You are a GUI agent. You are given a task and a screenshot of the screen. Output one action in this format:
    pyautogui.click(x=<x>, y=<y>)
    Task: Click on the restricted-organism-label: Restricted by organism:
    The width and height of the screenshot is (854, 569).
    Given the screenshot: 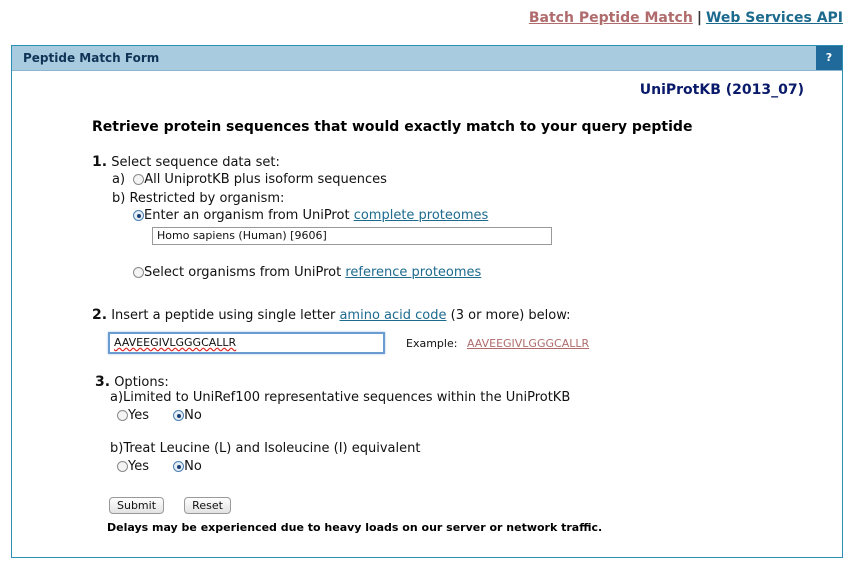 What is the action you would take?
    pyautogui.click(x=207, y=198)
    